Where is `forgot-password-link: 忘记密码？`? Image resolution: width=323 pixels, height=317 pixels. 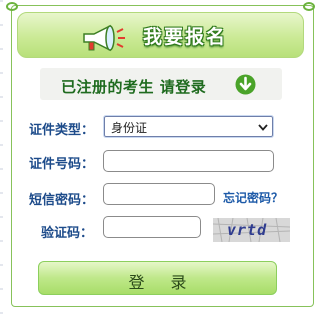 forgot-password-link: 忘记密码？ is located at coordinates (253, 197).